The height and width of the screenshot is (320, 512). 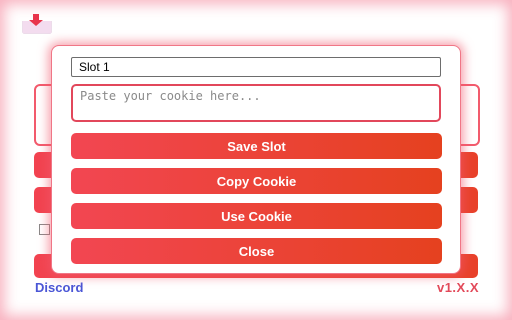 I want to click on close-button: Close, so click(x=256, y=251).